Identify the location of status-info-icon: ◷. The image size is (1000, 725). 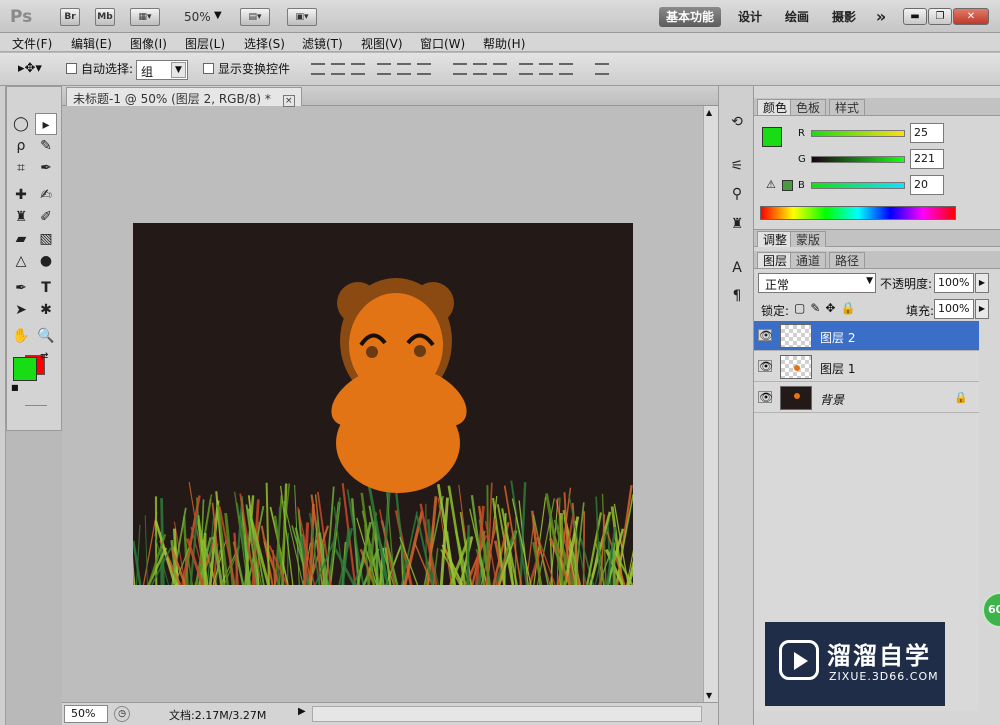
(122, 714).